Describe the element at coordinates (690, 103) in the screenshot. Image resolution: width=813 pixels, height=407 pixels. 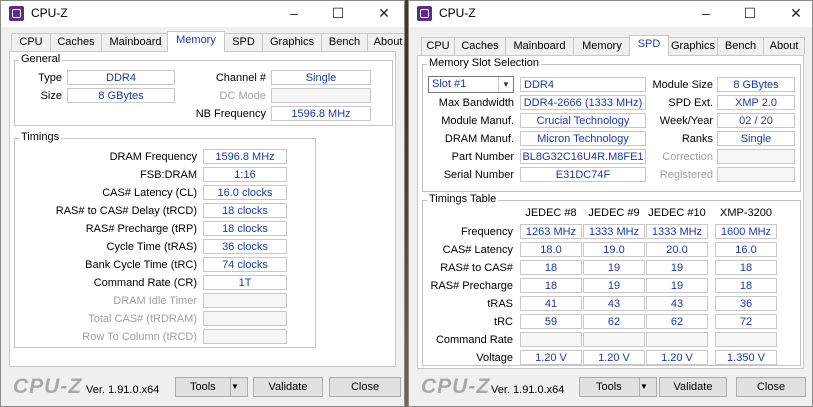
I see `spd-ext-label: SPD Ext.` at that location.